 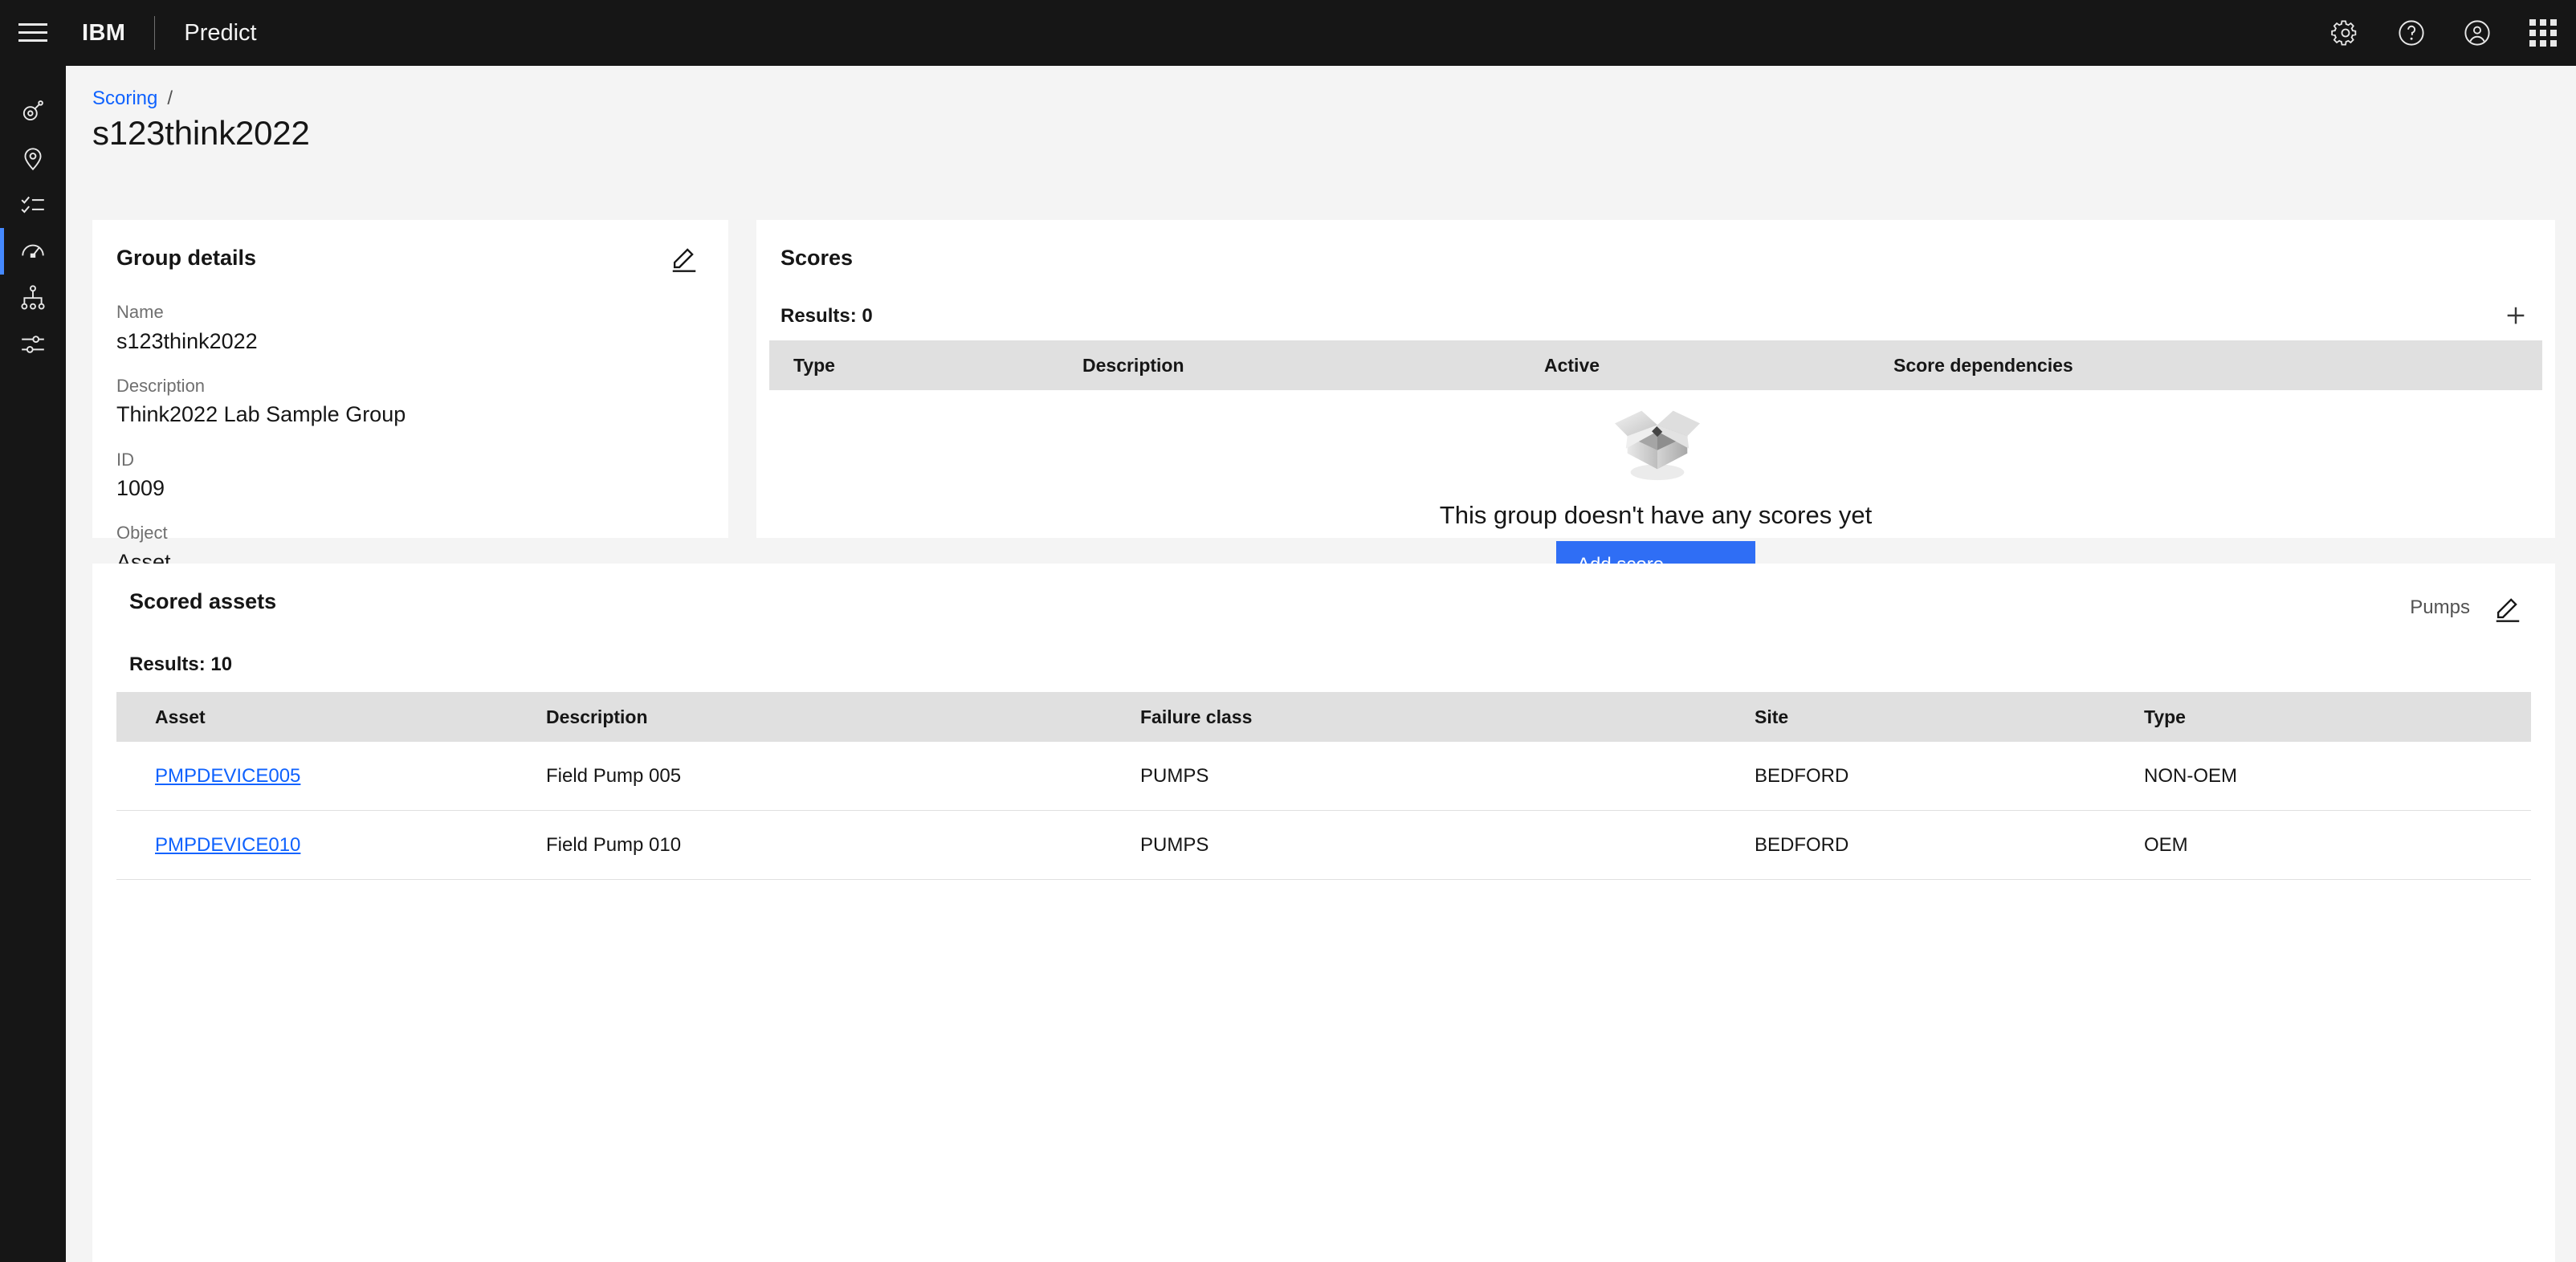 I want to click on add-score-icon-button, so click(x=2516, y=315).